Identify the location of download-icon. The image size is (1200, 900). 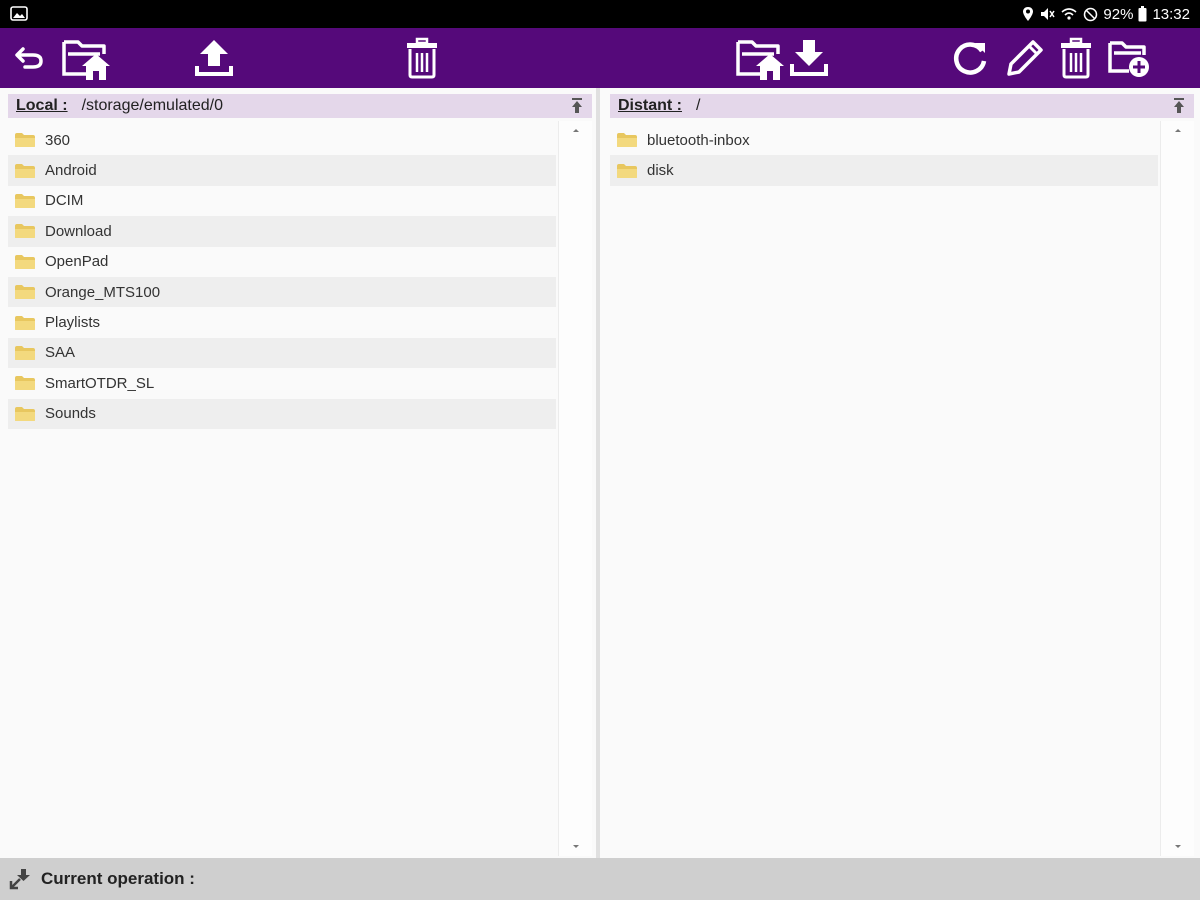
(809, 58).